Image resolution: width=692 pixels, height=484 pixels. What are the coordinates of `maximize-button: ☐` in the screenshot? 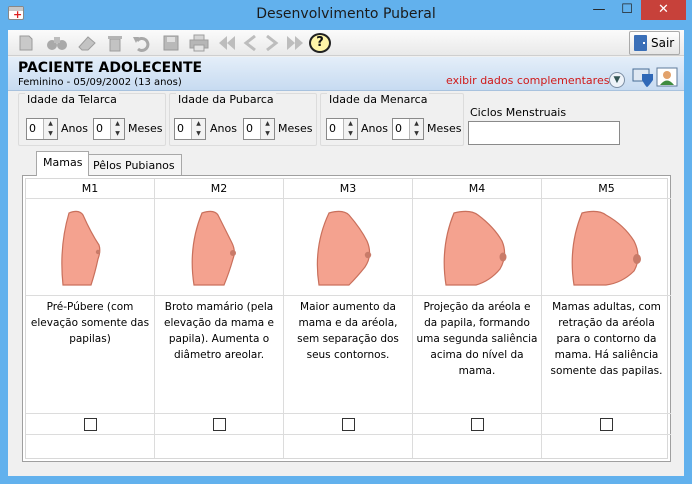 It's located at (627, 10).